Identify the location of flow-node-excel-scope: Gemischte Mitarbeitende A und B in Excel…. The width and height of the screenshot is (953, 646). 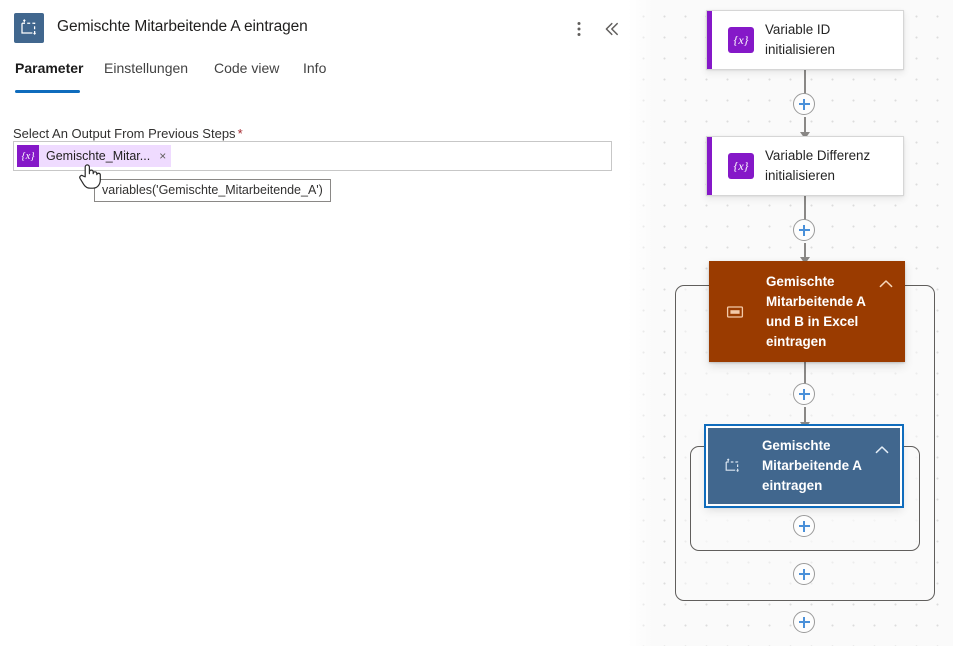
(807, 311).